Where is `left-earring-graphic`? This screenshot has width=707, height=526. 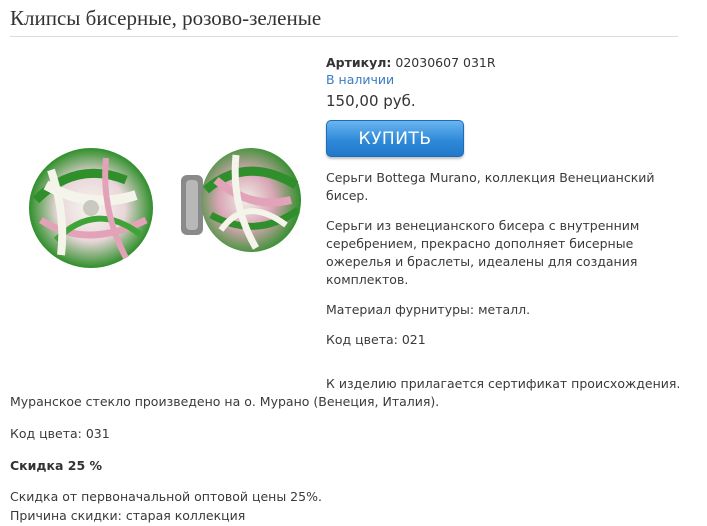 left-earring-graphic is located at coordinates (91, 208).